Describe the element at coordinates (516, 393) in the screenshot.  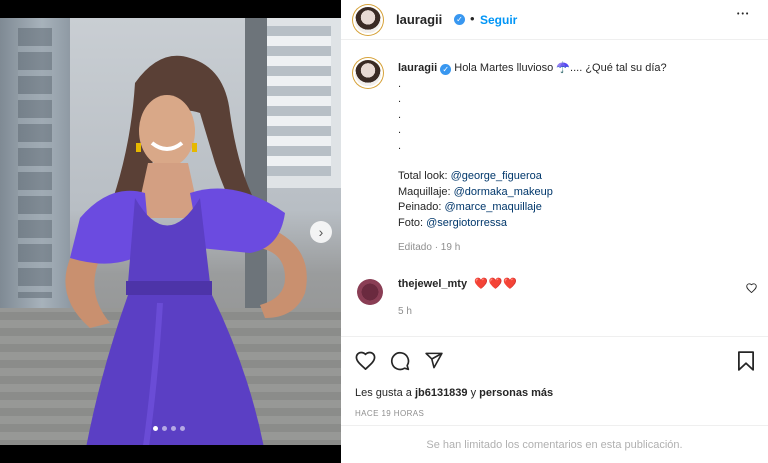
I see `likes-others: personas más` at that location.